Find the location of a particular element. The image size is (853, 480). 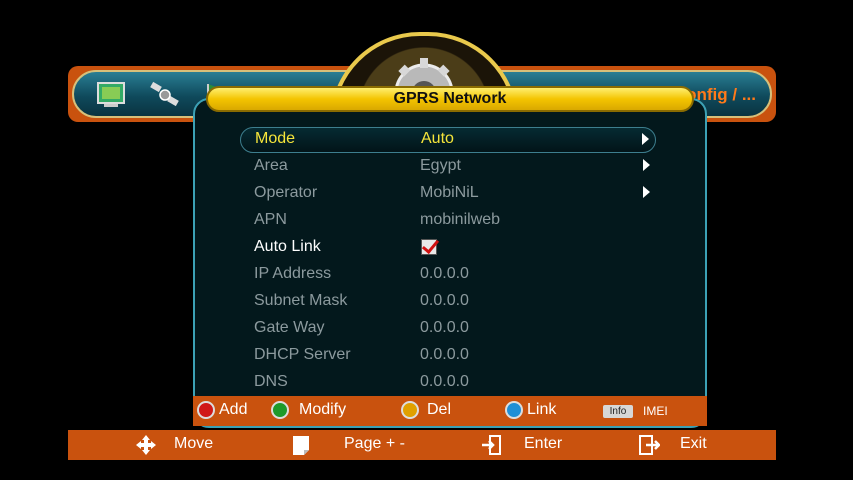

move-label: Move is located at coordinates (194, 443).